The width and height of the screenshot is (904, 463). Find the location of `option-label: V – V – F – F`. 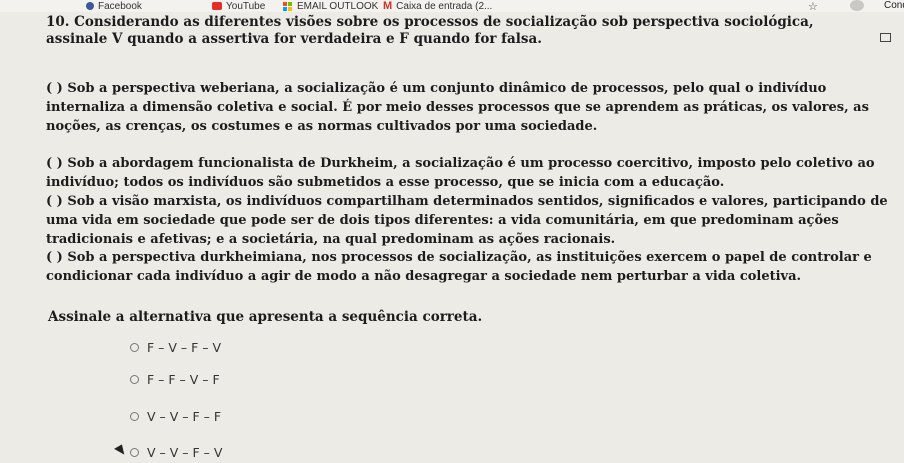

option-label: V – V – F – F is located at coordinates (184, 416).